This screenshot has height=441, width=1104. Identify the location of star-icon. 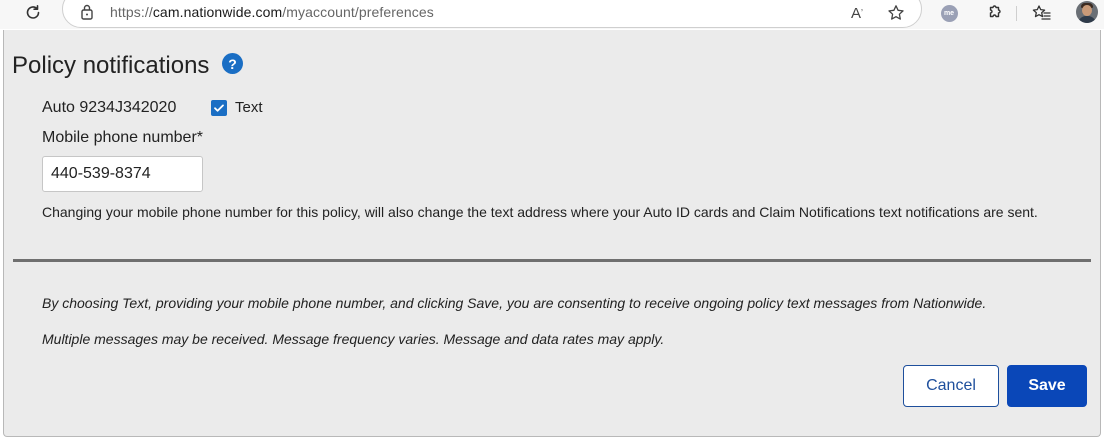
(896, 13).